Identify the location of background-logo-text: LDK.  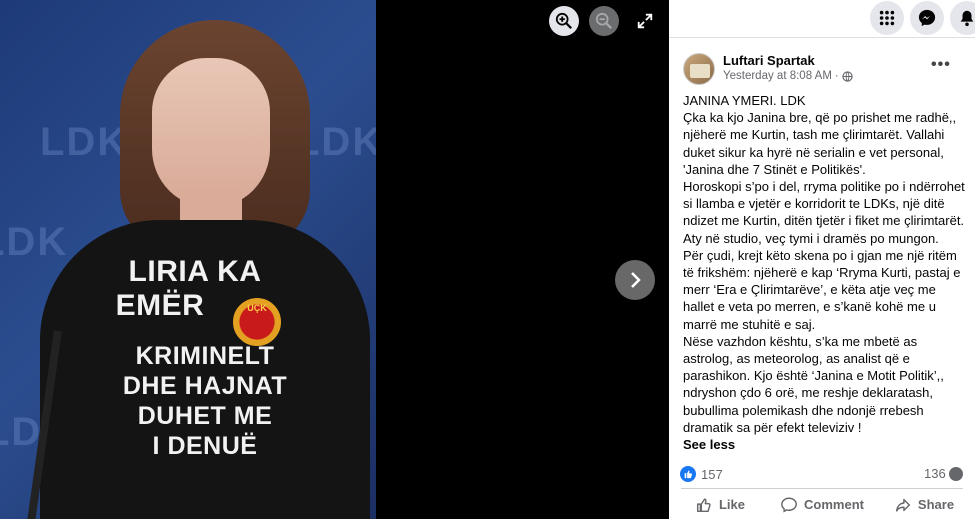
(84, 142).